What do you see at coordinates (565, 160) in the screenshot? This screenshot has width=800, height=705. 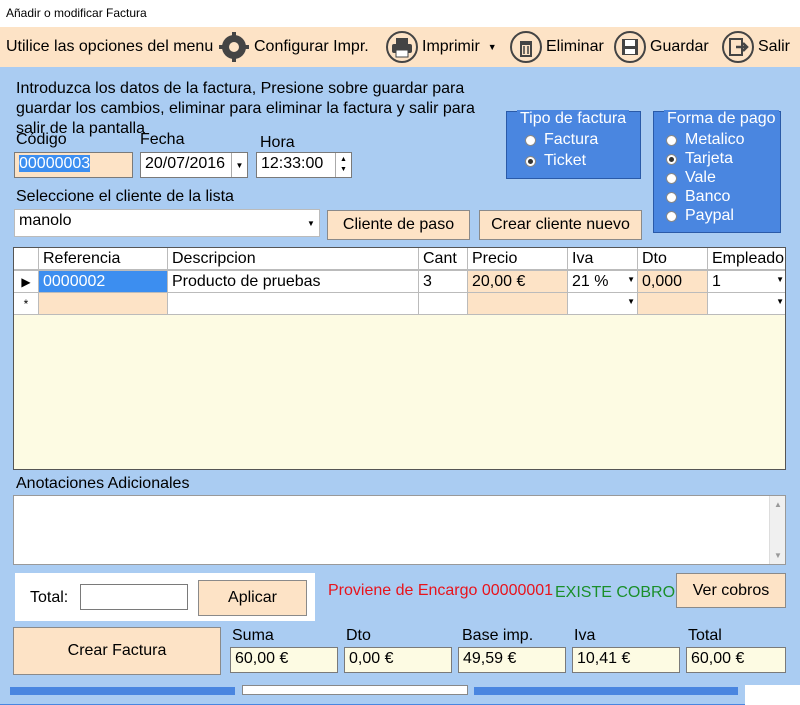 I see `radio-ticket-label: Ticket` at bounding box center [565, 160].